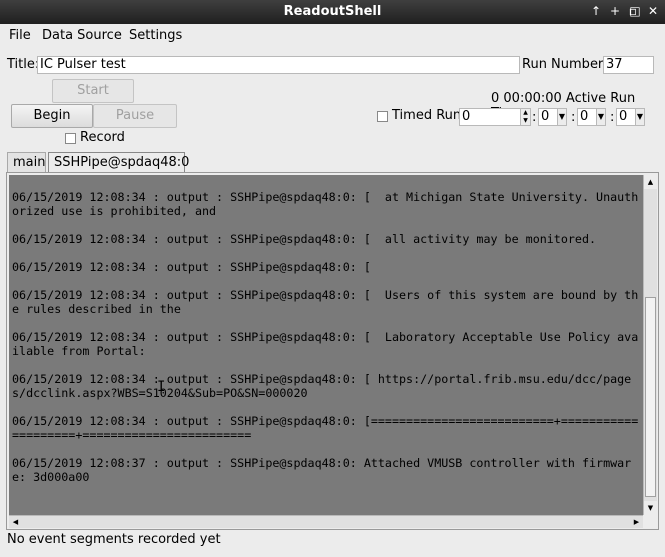 The height and width of the screenshot is (557, 665). What do you see at coordinates (15, 522) in the screenshot?
I see `scroll-left-icon: ◀` at bounding box center [15, 522].